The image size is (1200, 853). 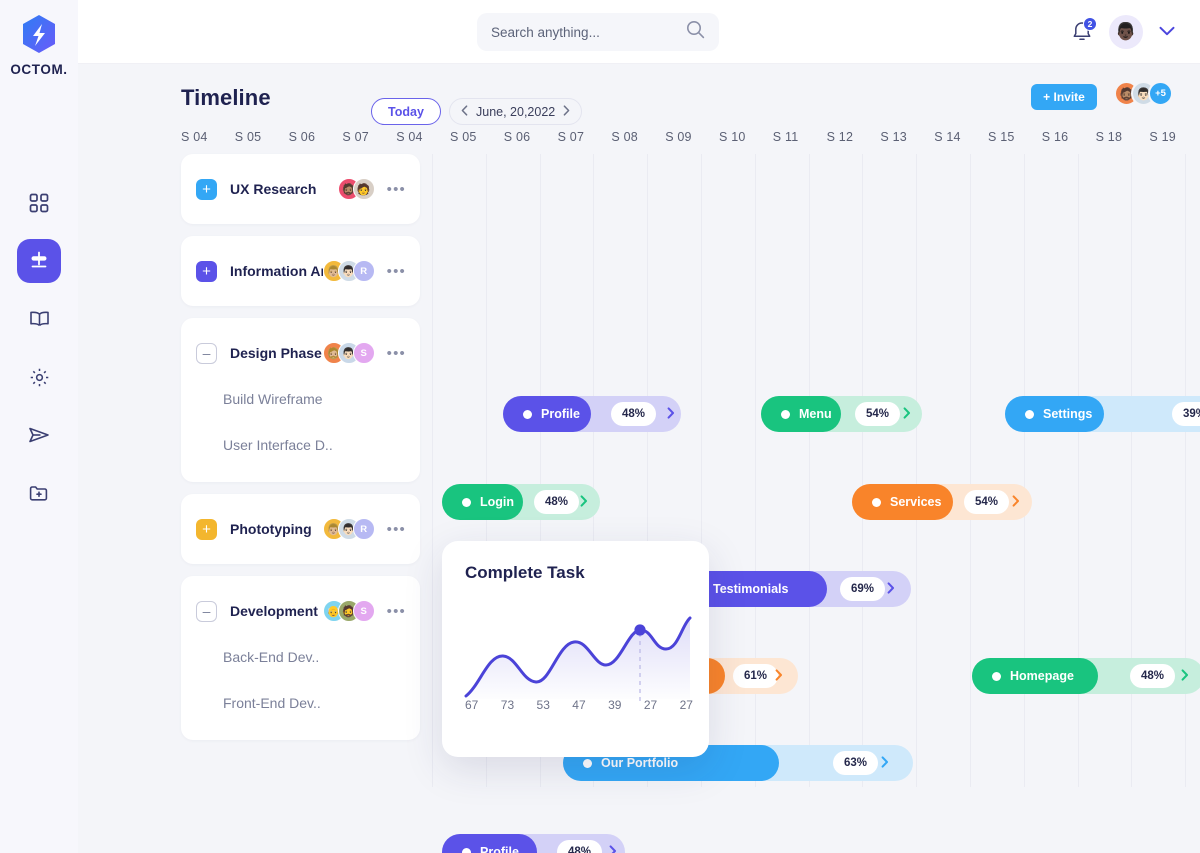 I want to click on search-box, so click(x=598, y=32).